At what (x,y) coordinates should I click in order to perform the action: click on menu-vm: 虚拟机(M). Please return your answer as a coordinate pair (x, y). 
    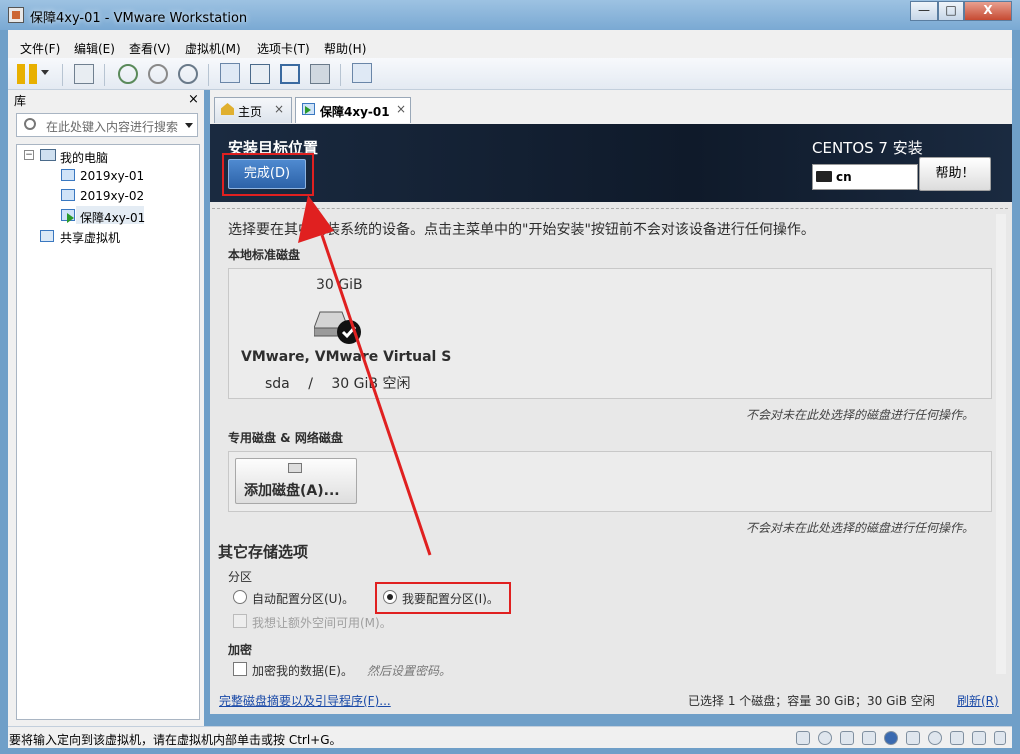
    Looking at the image, I should click on (213, 48).